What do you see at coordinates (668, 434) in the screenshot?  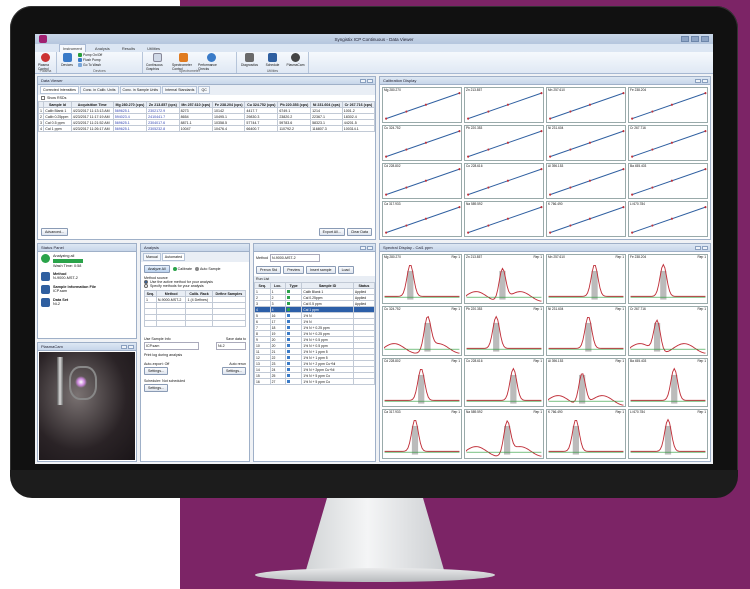 I see `spectral-plot: Li 670.784 Rep 1` at bounding box center [668, 434].